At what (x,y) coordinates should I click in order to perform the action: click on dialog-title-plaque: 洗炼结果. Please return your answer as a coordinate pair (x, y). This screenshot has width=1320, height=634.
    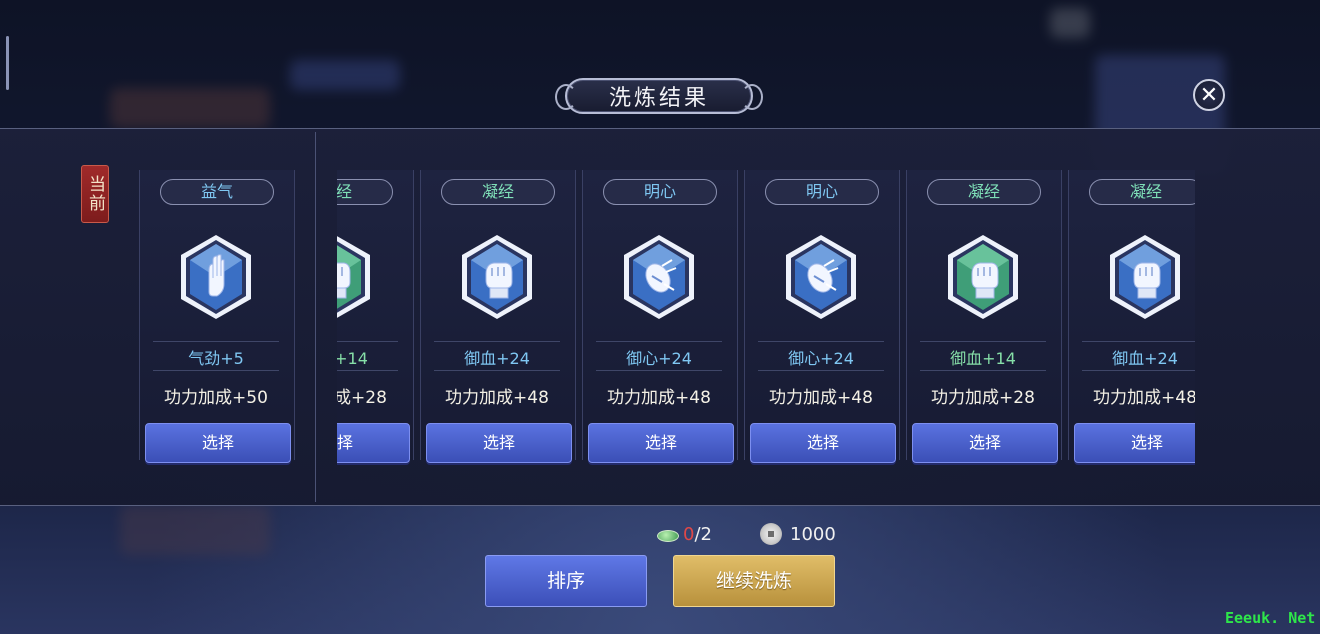
    Looking at the image, I should click on (659, 96).